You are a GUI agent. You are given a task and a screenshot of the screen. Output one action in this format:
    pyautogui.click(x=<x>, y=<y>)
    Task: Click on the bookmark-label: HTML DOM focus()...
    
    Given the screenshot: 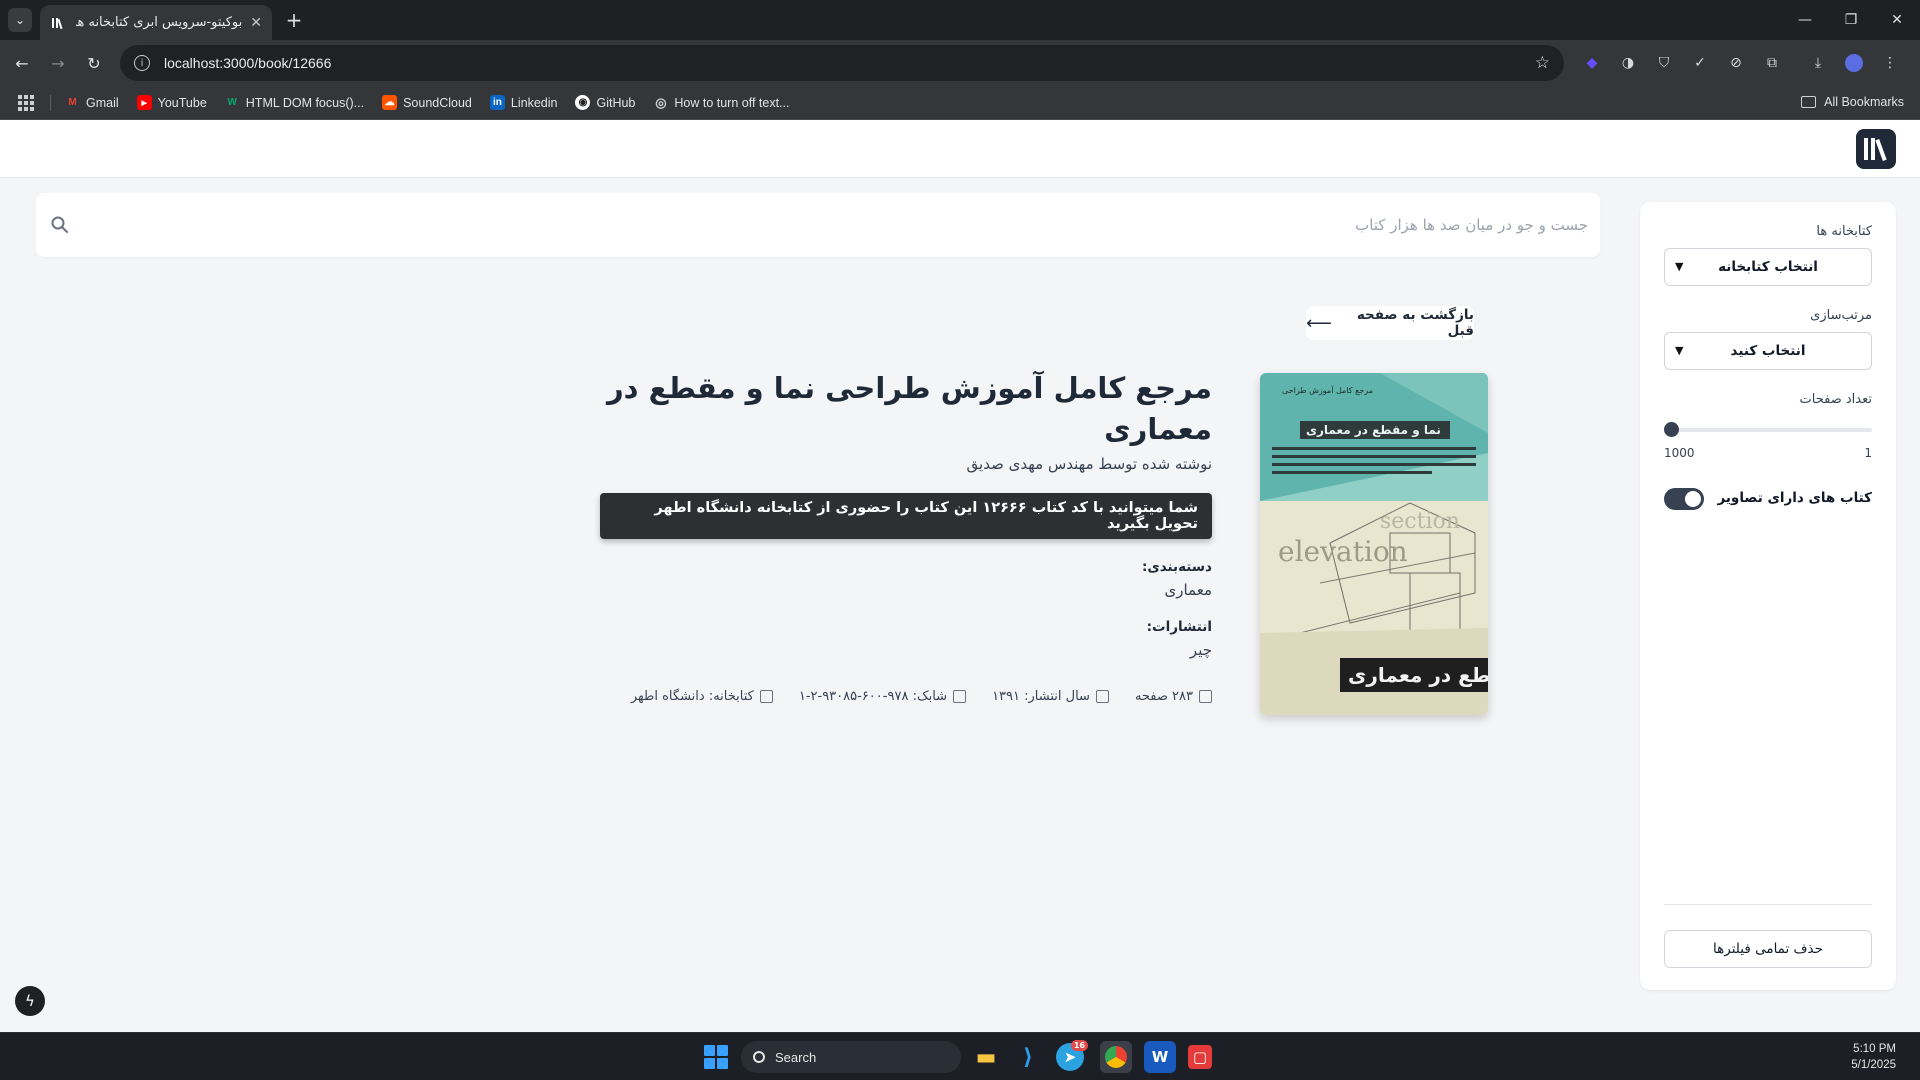 What is the action you would take?
    pyautogui.click(x=305, y=102)
    